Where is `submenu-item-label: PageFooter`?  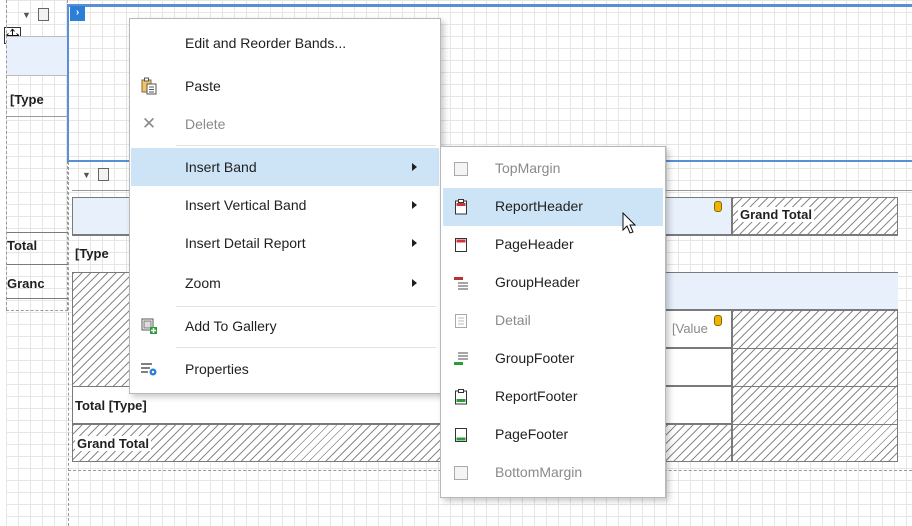
submenu-item-label: PageFooter is located at coordinates (532, 434).